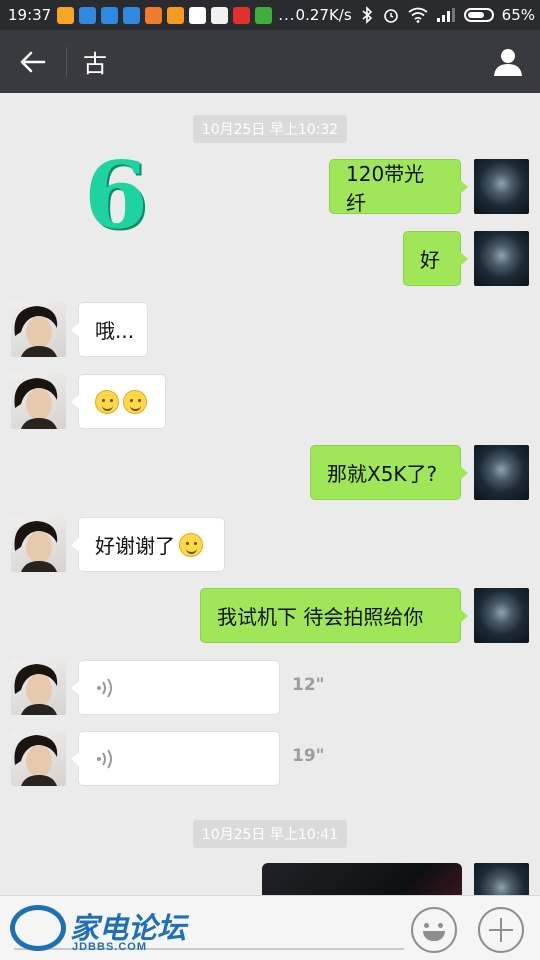  I want to click on status-bar: 19:37 ... 0.27K/s 65%, so click(270, 15).